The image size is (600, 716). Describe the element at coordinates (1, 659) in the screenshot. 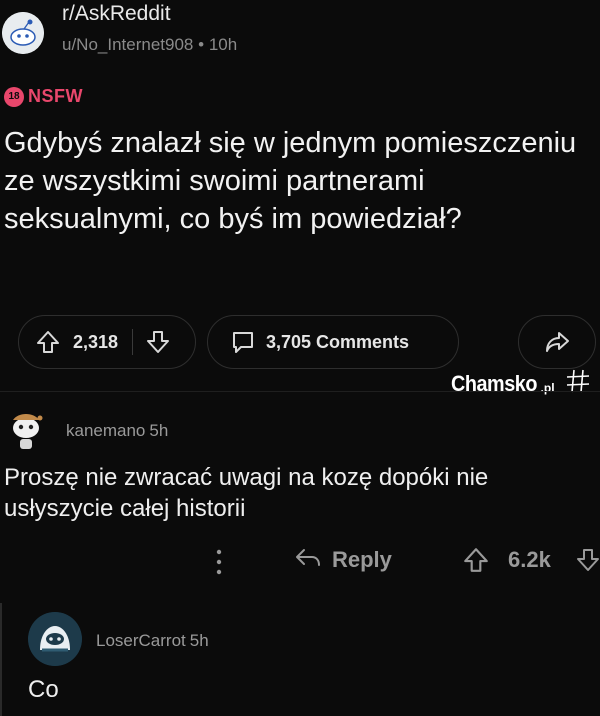

I see `thread-line` at that location.